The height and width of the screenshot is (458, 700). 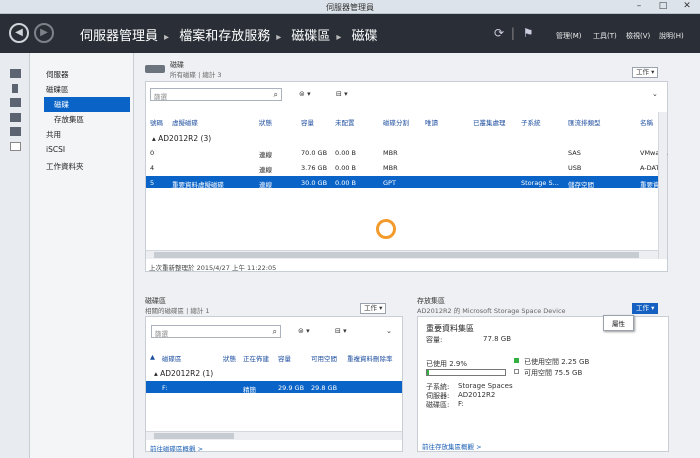 What do you see at coordinates (19, 33) in the screenshot?
I see `back-icon: ◀` at bounding box center [19, 33].